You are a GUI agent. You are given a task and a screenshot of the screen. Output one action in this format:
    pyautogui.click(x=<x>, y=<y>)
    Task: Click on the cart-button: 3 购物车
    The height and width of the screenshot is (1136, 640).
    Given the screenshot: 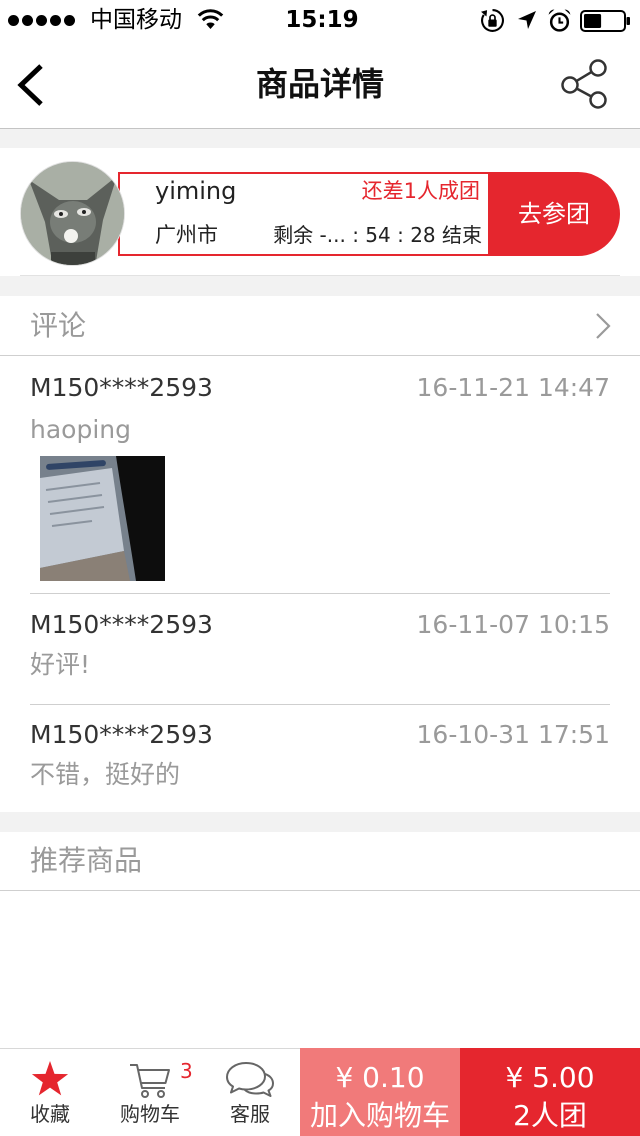 What is the action you would take?
    pyautogui.click(x=150, y=1092)
    